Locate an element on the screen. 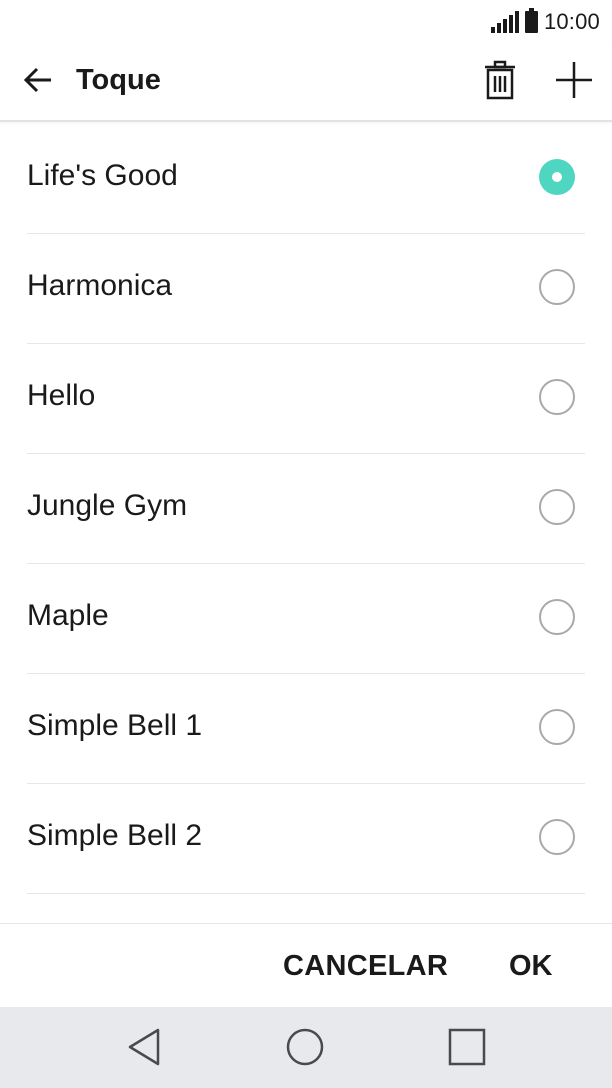 This screenshot has height=1088, width=612. delete-button is located at coordinates (500, 80).